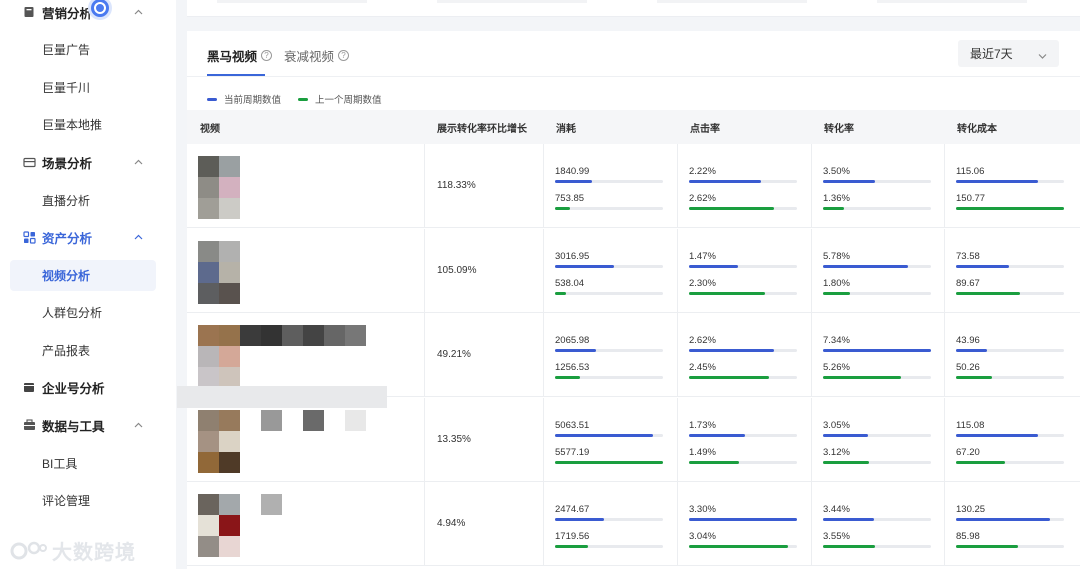 The height and width of the screenshot is (569, 1080). Describe the element at coordinates (570, 198) in the screenshot. I see `previous-value: 753.85` at that location.